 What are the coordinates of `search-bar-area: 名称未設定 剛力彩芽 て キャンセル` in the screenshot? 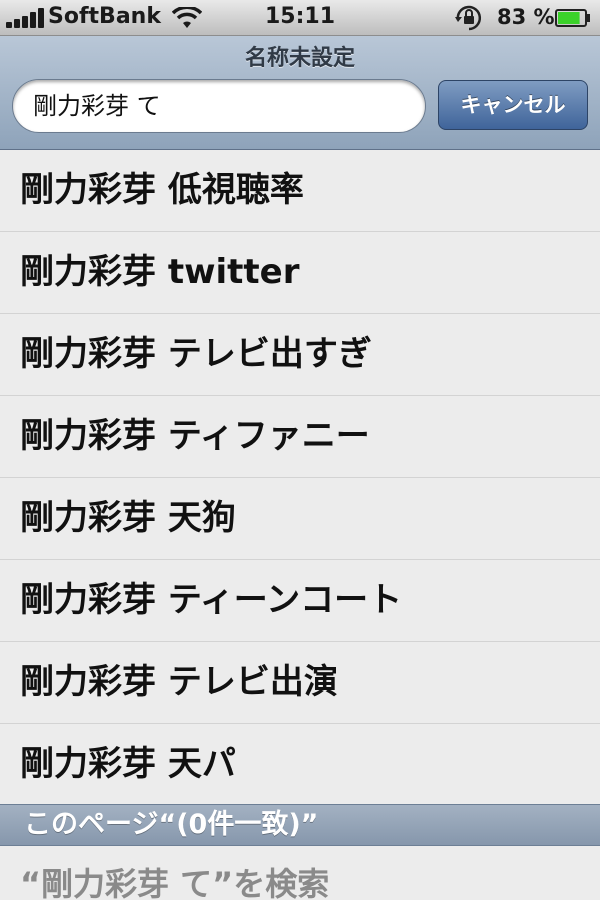 It's located at (300, 93).